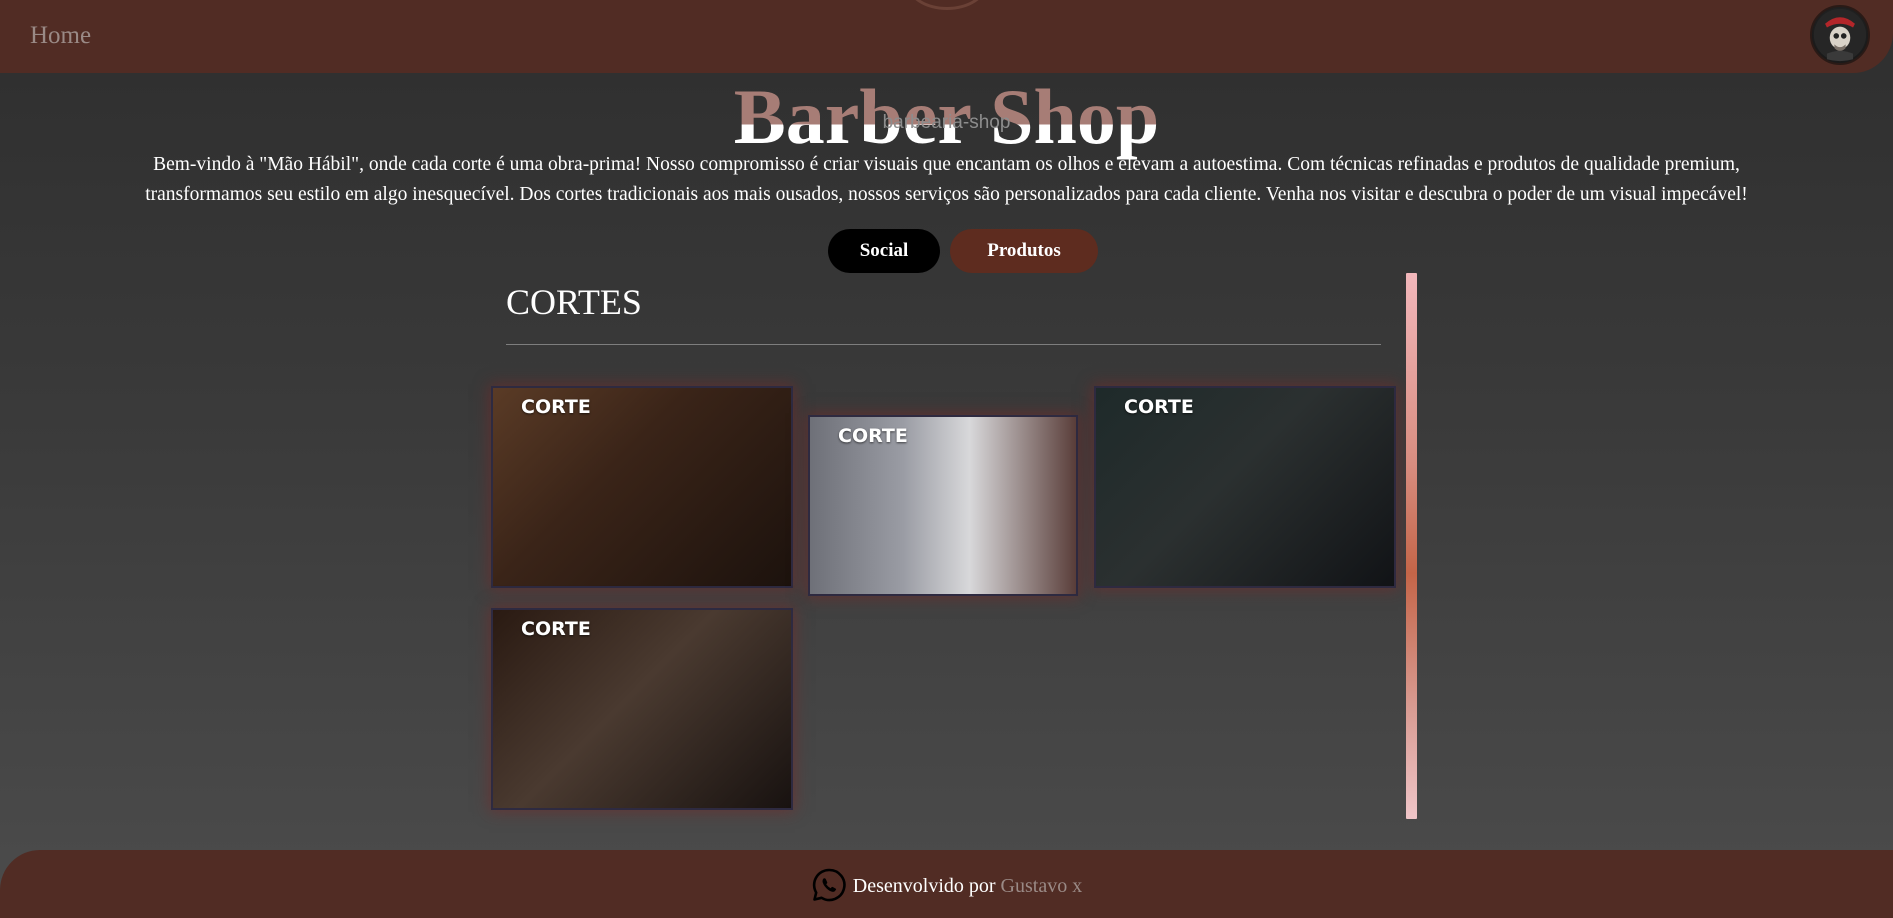 This screenshot has height=918, width=1893. Describe the element at coordinates (943, 344) in the screenshot. I see `section-divider` at that location.